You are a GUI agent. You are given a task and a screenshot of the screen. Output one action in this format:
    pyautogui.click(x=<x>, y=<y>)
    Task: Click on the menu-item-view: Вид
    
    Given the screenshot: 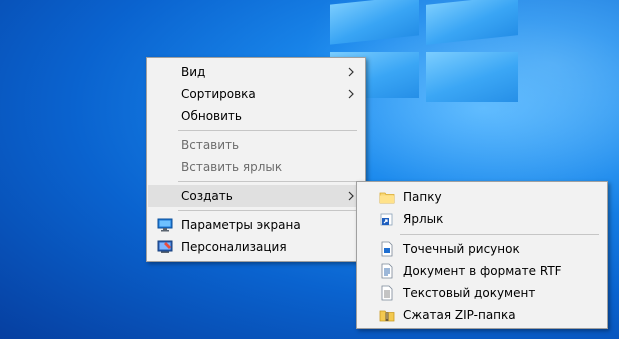 What is the action you would take?
    pyautogui.click(x=256, y=72)
    